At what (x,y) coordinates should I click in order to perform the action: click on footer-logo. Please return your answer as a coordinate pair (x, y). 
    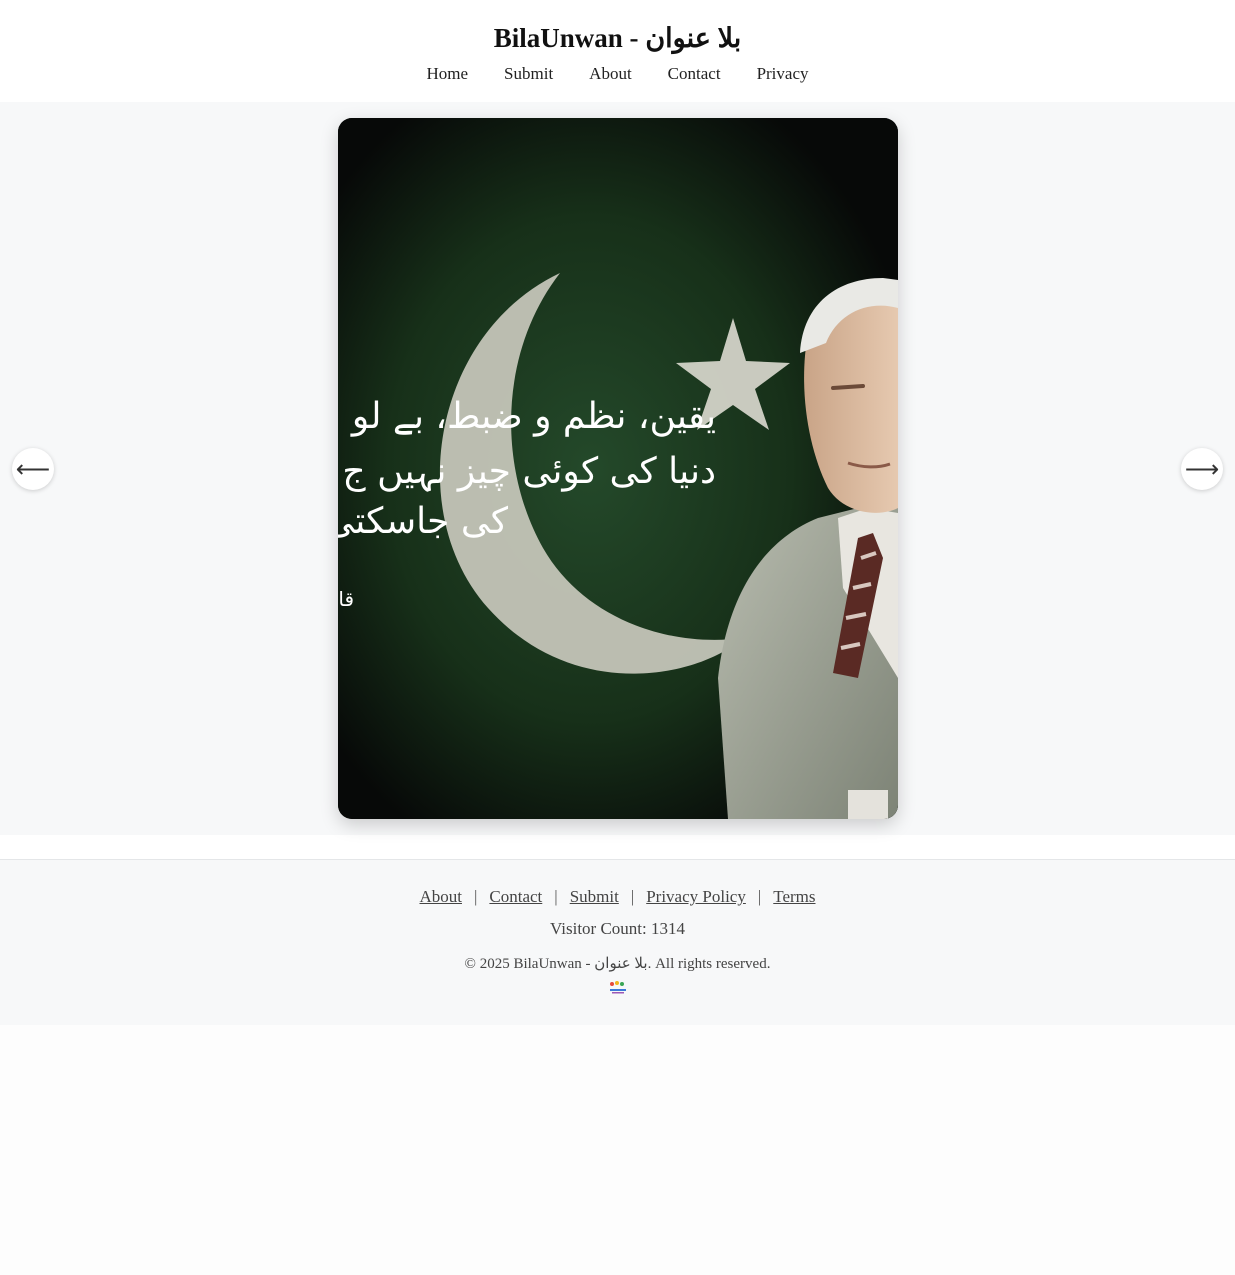
    Looking at the image, I should click on (618, 987).